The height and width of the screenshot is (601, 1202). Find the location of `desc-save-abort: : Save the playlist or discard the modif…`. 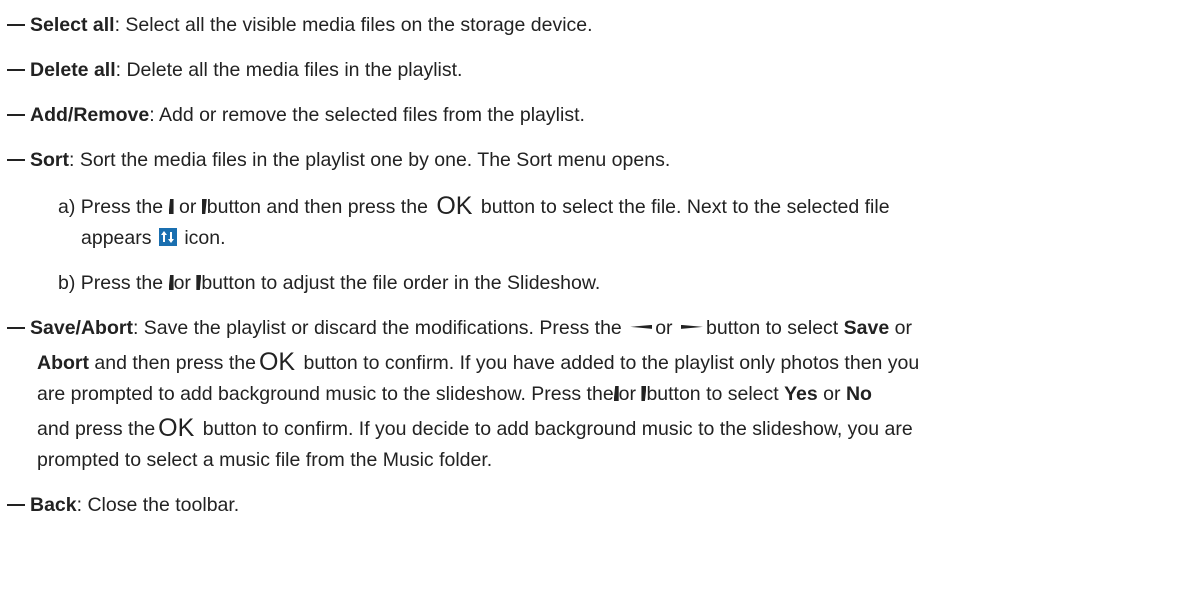

desc-save-abort: : Save the playlist or discard the modif… is located at coordinates (377, 328).